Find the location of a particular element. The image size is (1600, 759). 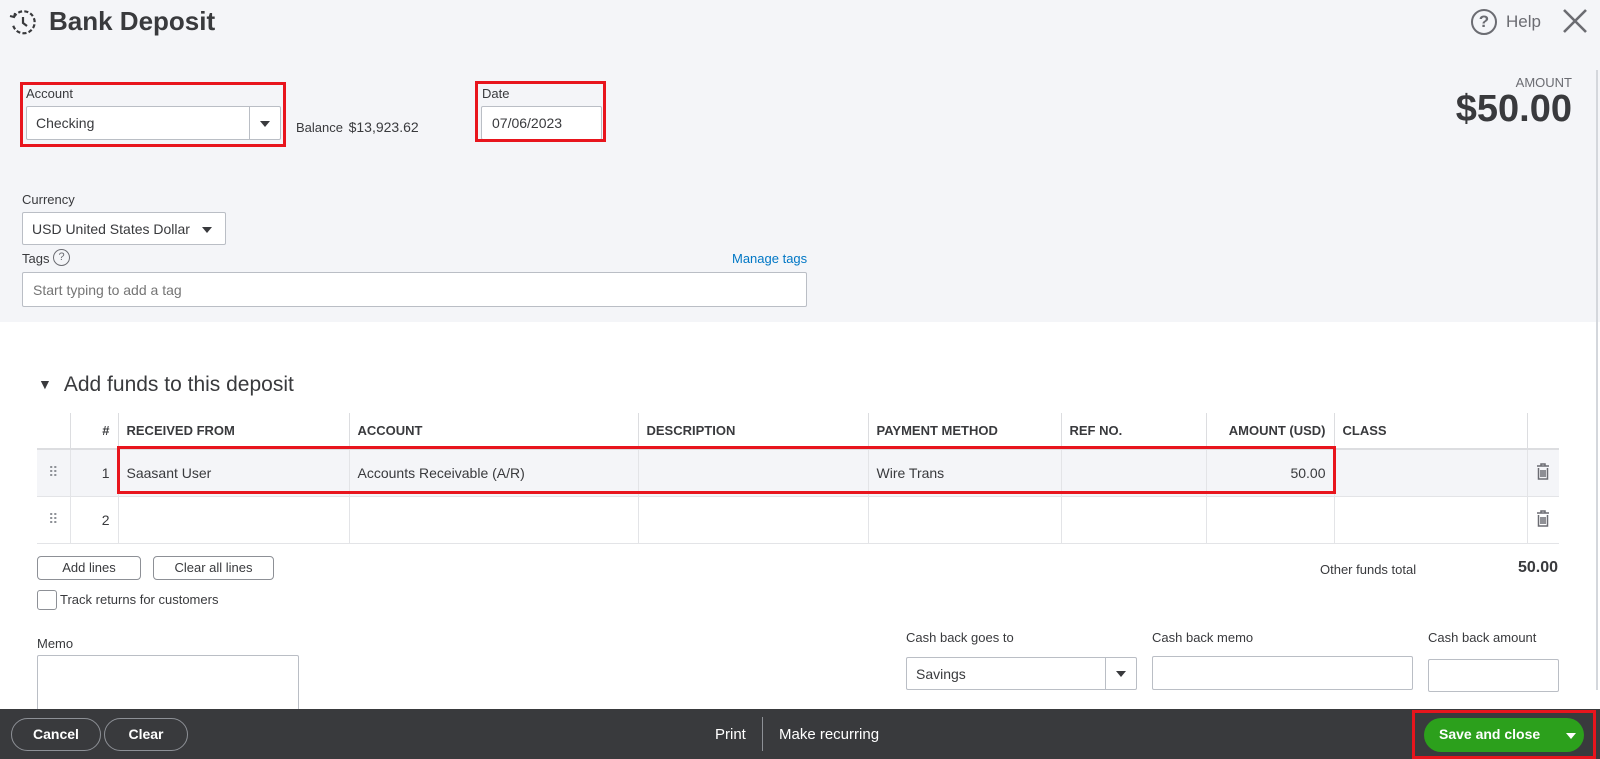

account-cell is located at coordinates (493, 520).